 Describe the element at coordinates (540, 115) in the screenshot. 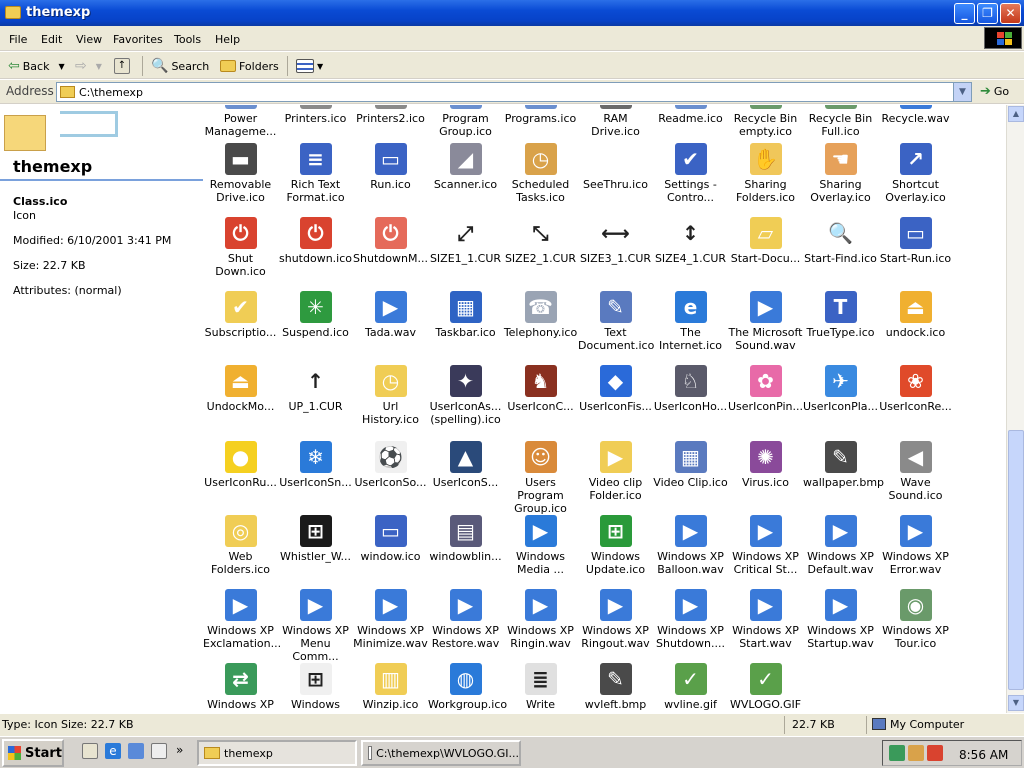

I see `file-item: Programs.ico` at that location.